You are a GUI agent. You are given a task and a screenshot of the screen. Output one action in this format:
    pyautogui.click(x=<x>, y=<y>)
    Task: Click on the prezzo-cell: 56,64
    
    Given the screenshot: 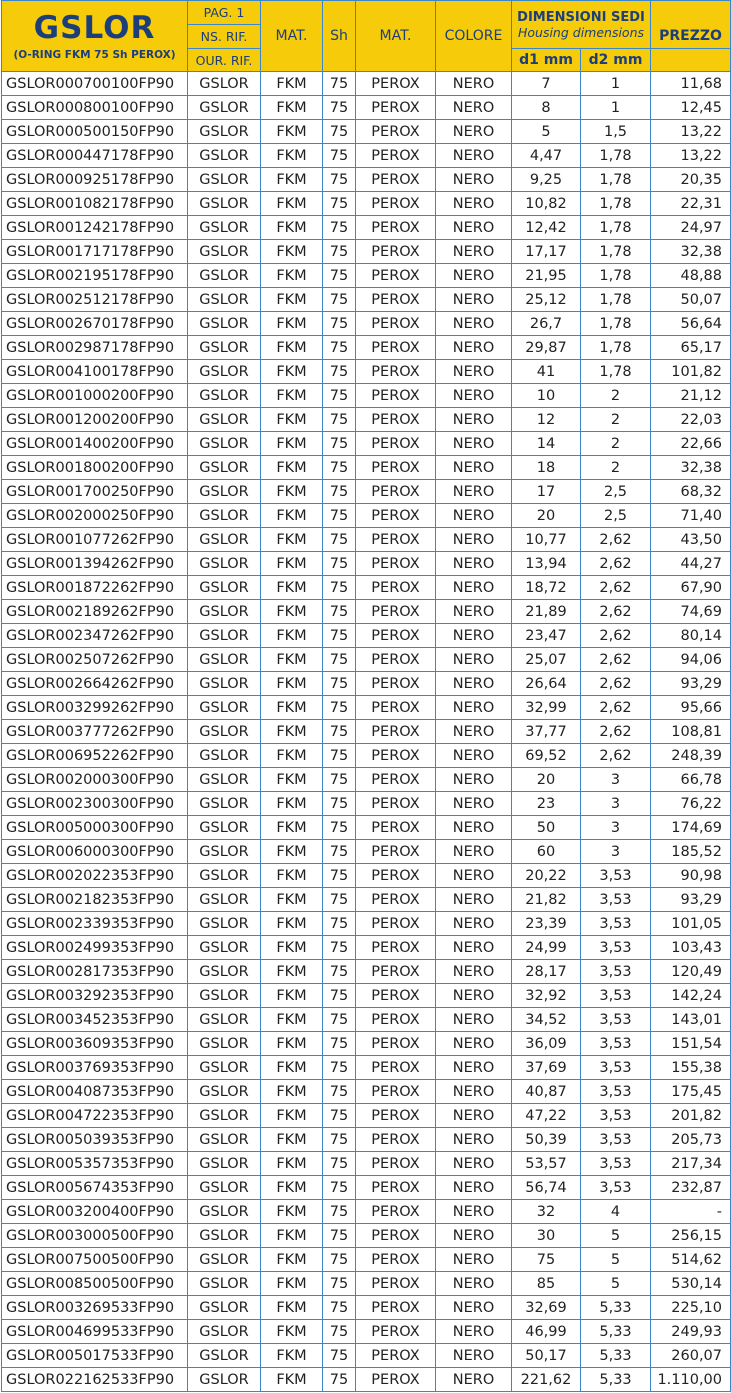 What is the action you would take?
    pyautogui.click(x=690, y=323)
    